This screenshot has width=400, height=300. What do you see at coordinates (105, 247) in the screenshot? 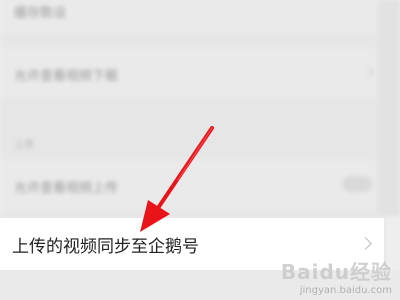
I see `settings-row-label: 上传的视频同步至企鹅号` at bounding box center [105, 247].